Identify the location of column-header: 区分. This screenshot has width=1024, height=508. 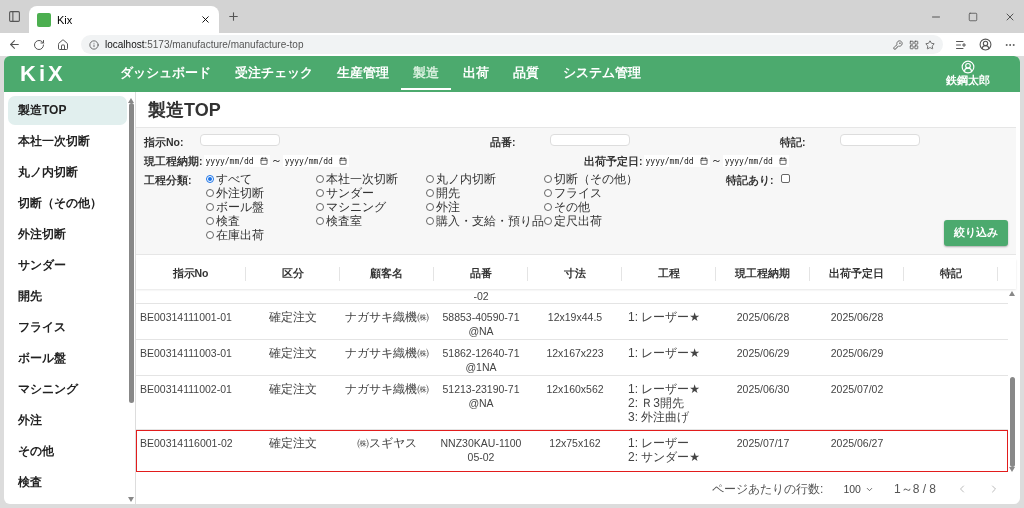
(293, 274).